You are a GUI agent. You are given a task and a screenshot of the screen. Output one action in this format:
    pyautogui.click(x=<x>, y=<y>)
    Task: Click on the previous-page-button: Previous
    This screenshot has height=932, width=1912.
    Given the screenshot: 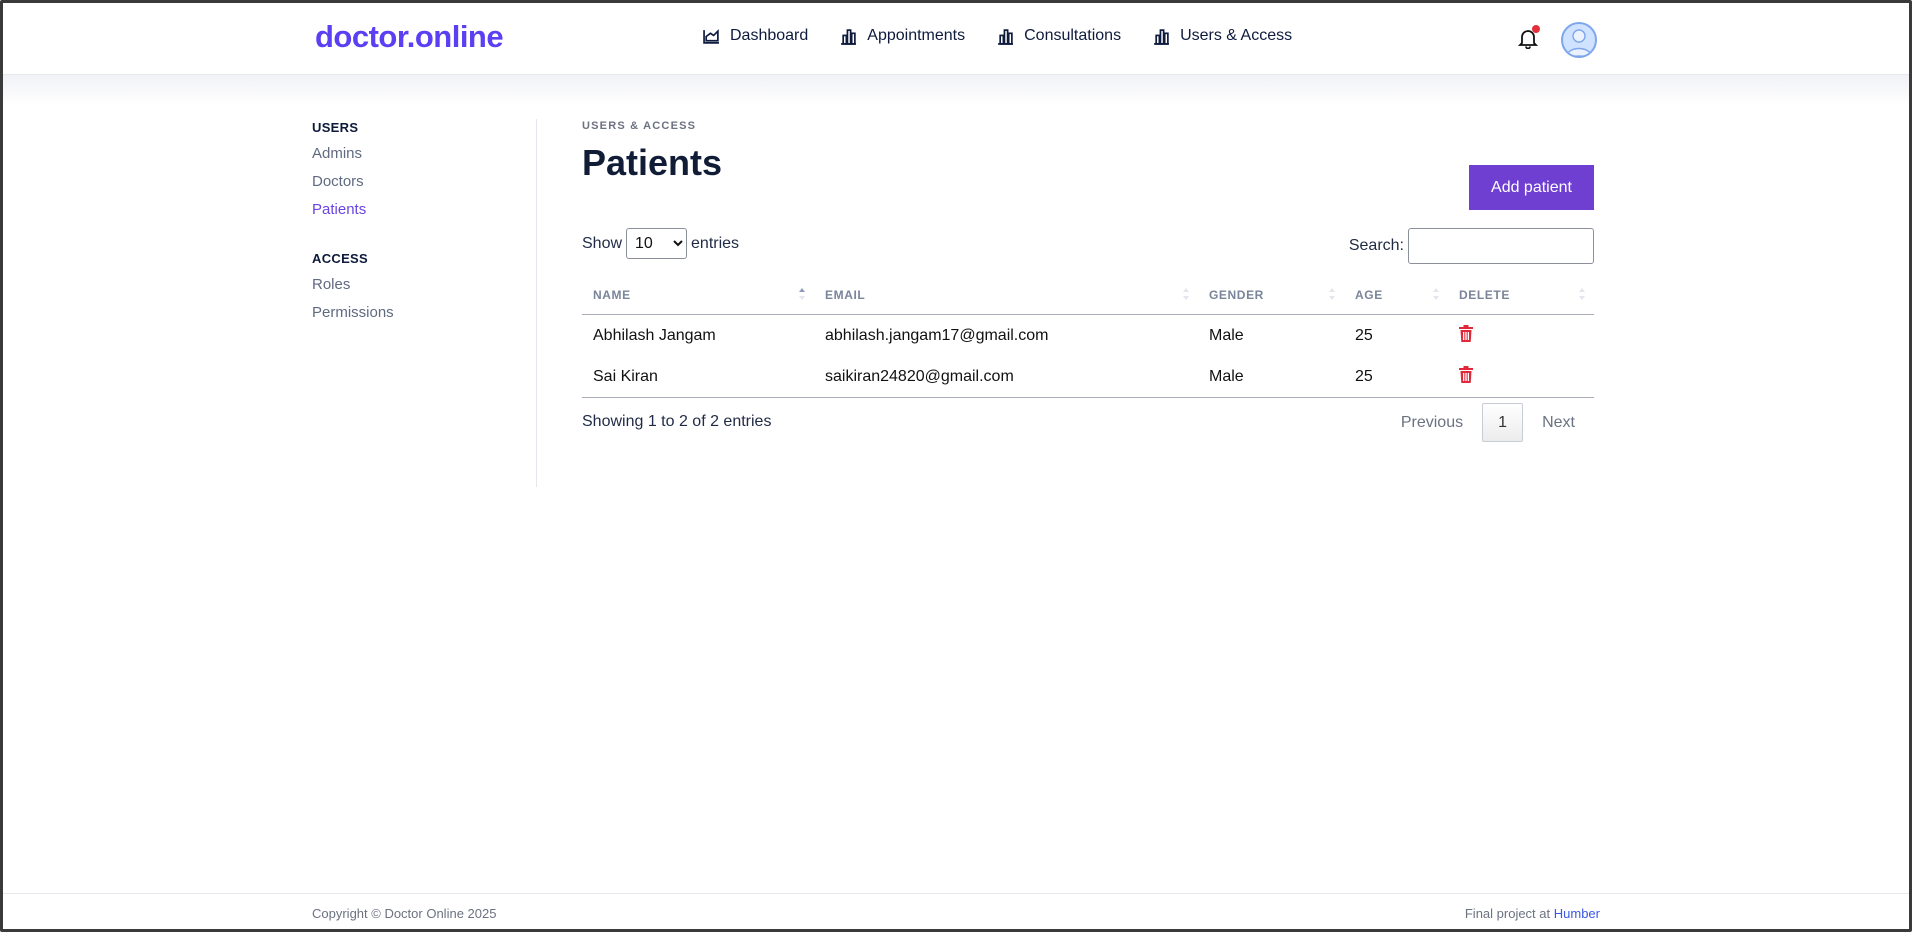 What is the action you would take?
    pyautogui.click(x=1432, y=423)
    